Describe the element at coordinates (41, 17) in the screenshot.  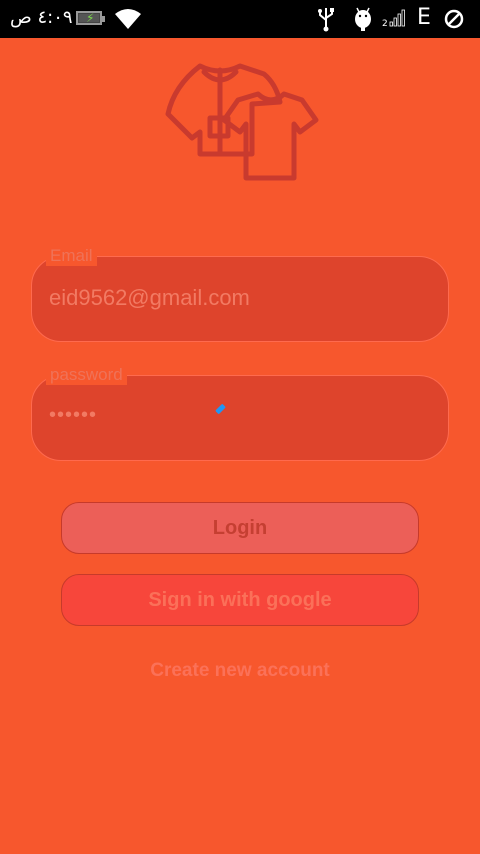
I see `status-time: ٤:٠٩ ص` at that location.